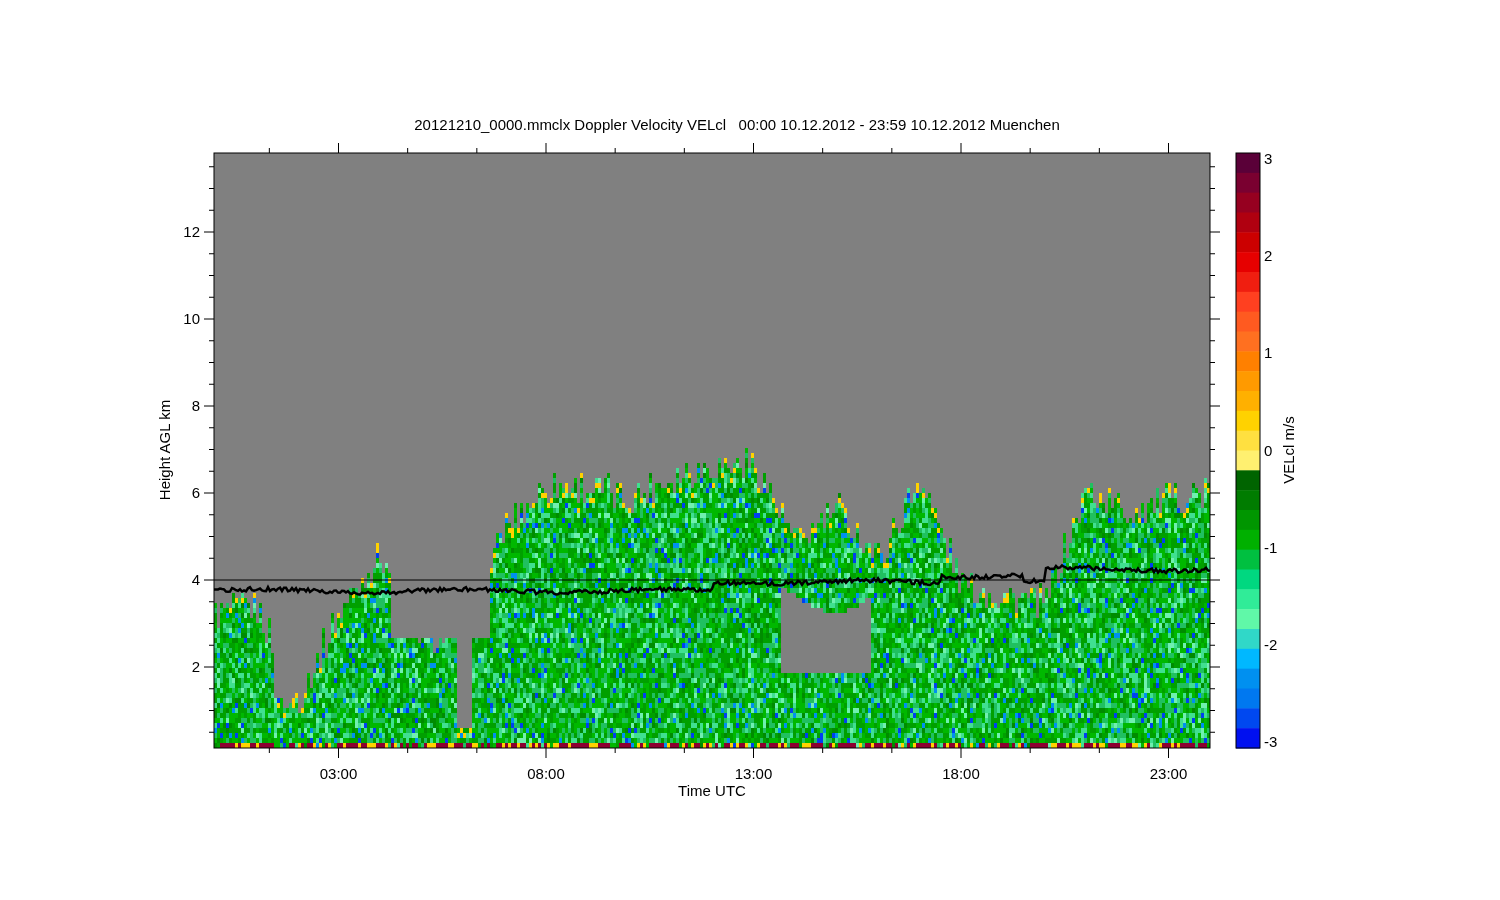 The image size is (1500, 900). What do you see at coordinates (195, 666) in the screenshot?
I see `y-tick-label: 2` at bounding box center [195, 666].